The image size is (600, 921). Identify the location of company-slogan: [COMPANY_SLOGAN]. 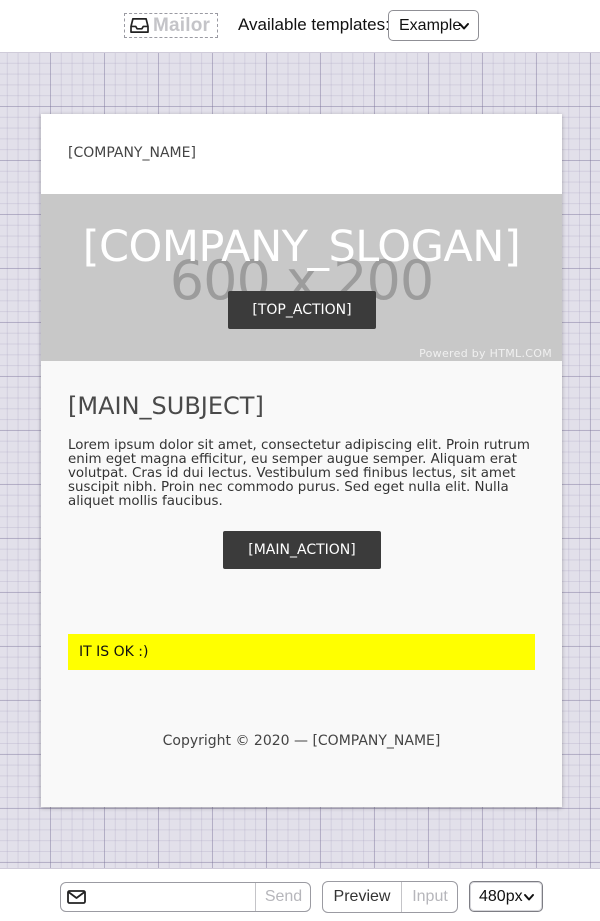
(301, 247).